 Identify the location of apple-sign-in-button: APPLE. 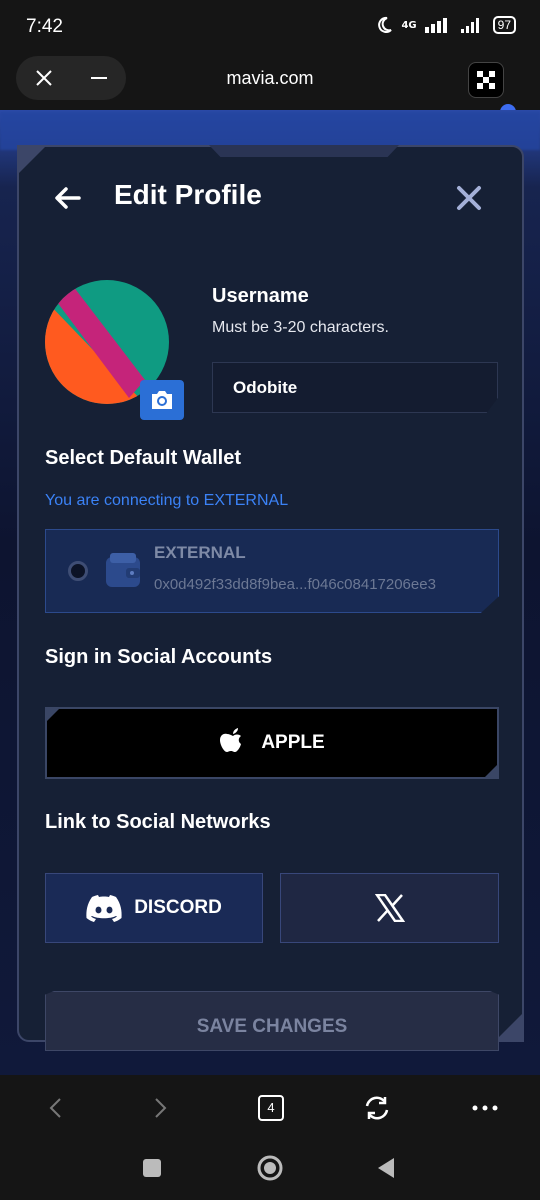
(272, 743).